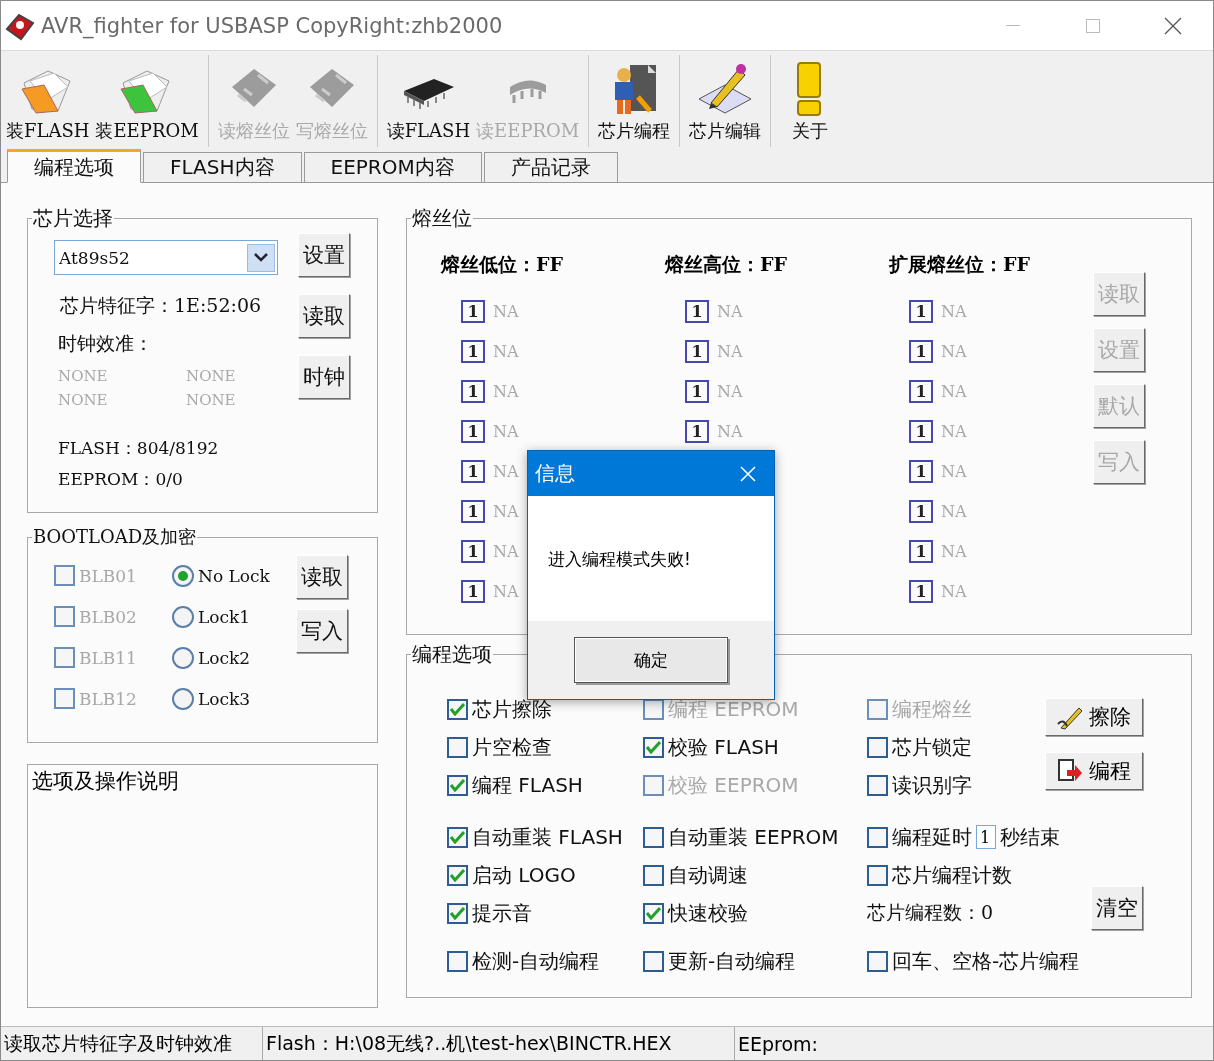 The width and height of the screenshot is (1214, 1061). What do you see at coordinates (392, 167) in the screenshot?
I see `tab: EEPROM内容` at bounding box center [392, 167].